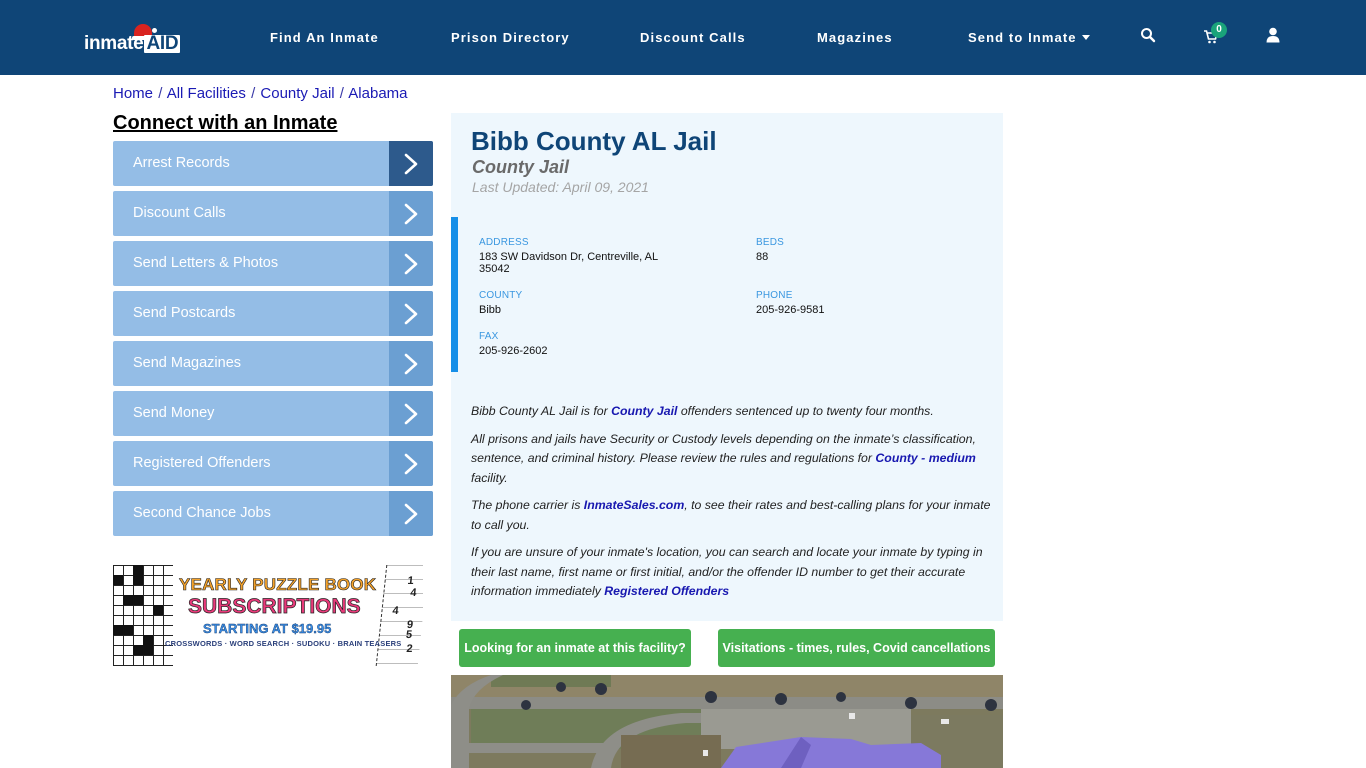 The image size is (1366, 768). I want to click on last-updated: Last Updated: April 09, 2021, so click(560, 187).